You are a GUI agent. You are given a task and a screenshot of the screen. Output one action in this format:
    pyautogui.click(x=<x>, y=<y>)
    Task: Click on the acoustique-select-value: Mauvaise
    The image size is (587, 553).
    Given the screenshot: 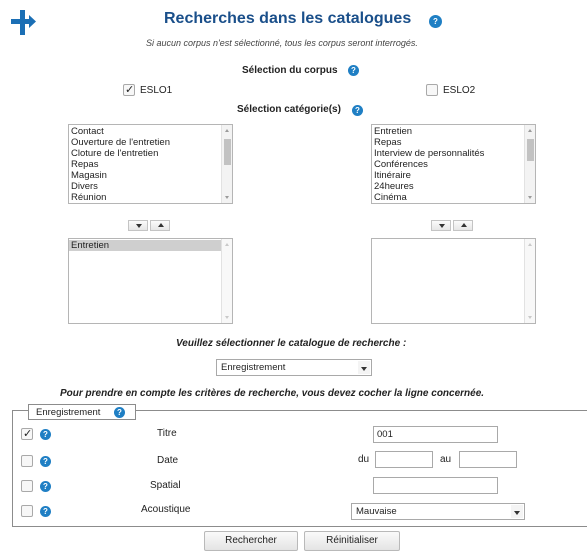 What is the action you would take?
    pyautogui.click(x=376, y=511)
    